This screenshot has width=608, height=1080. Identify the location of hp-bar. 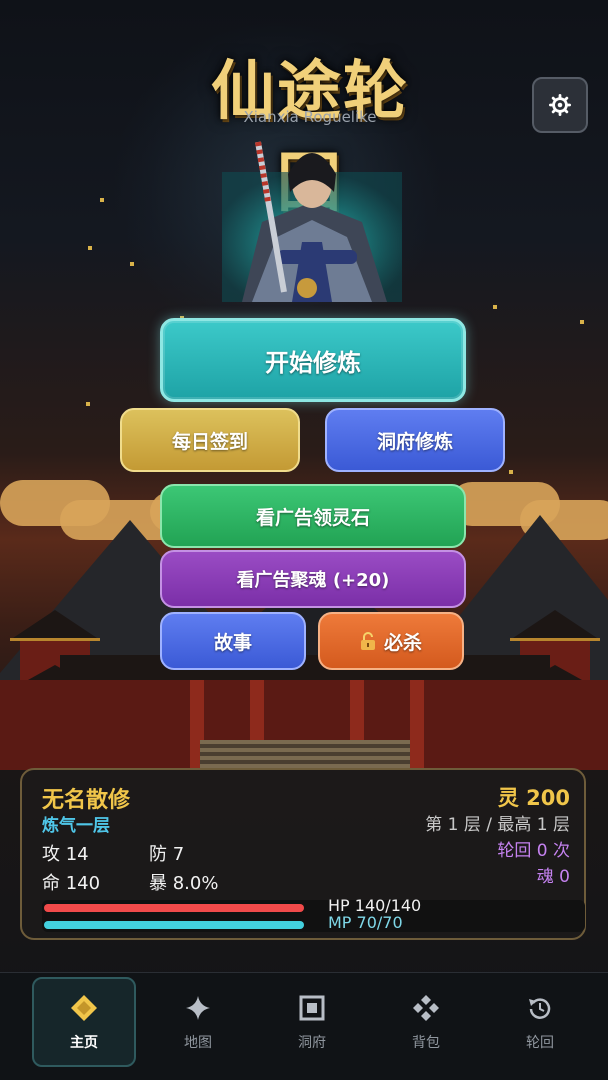
(174, 908).